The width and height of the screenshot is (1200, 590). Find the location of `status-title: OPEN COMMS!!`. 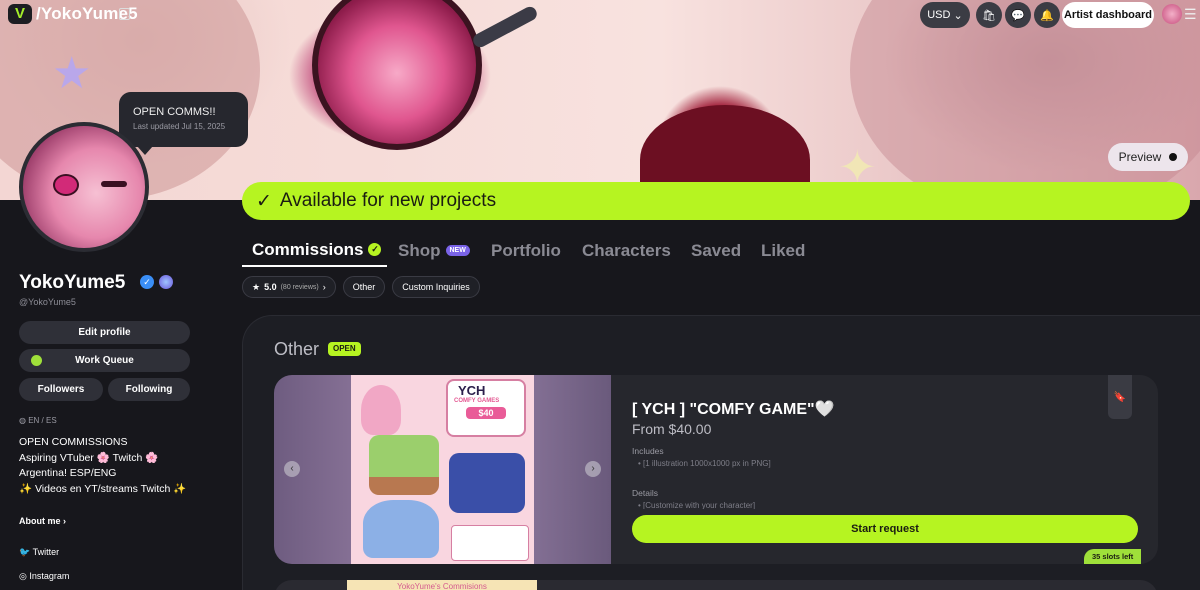

status-title: OPEN COMMS!! is located at coordinates (174, 112).